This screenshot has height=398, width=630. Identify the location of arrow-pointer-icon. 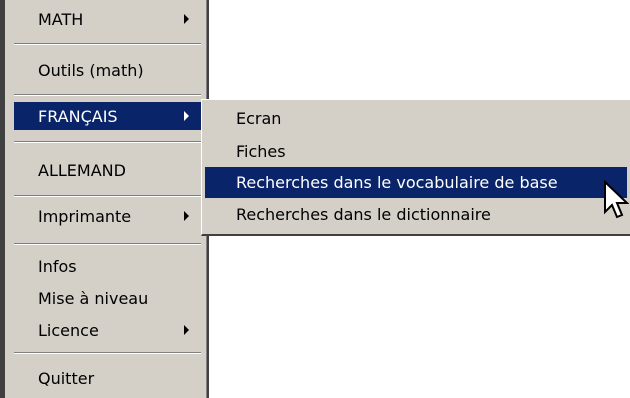
(616, 199).